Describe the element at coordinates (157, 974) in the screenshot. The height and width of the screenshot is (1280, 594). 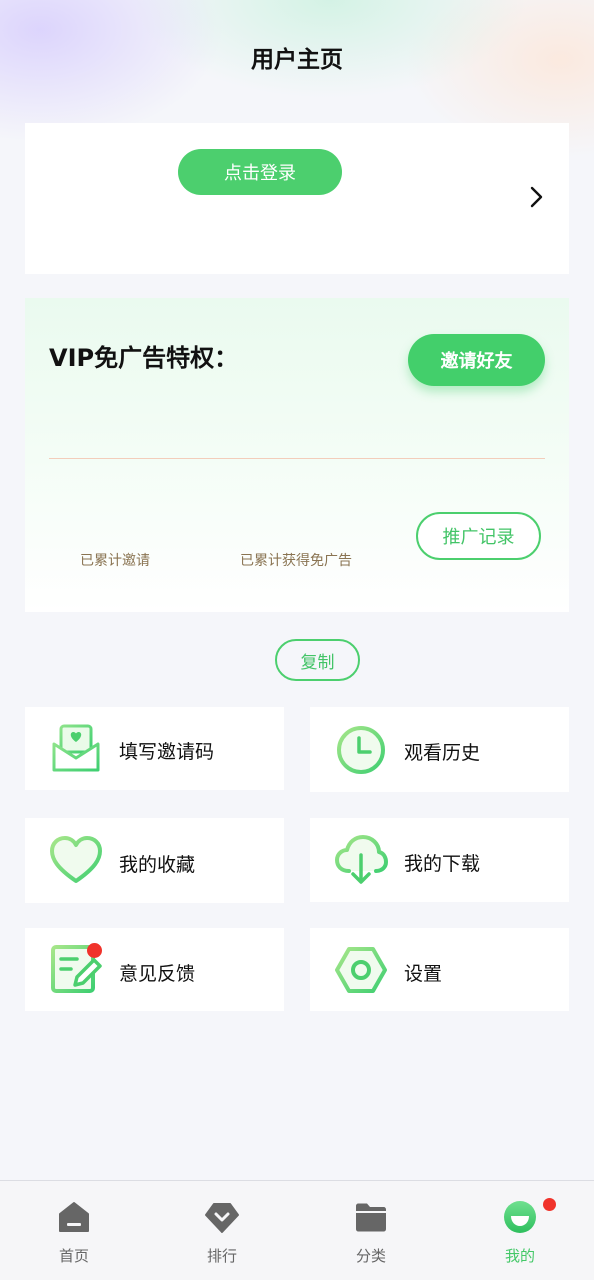
I see `menu-label: 意见反馈` at that location.